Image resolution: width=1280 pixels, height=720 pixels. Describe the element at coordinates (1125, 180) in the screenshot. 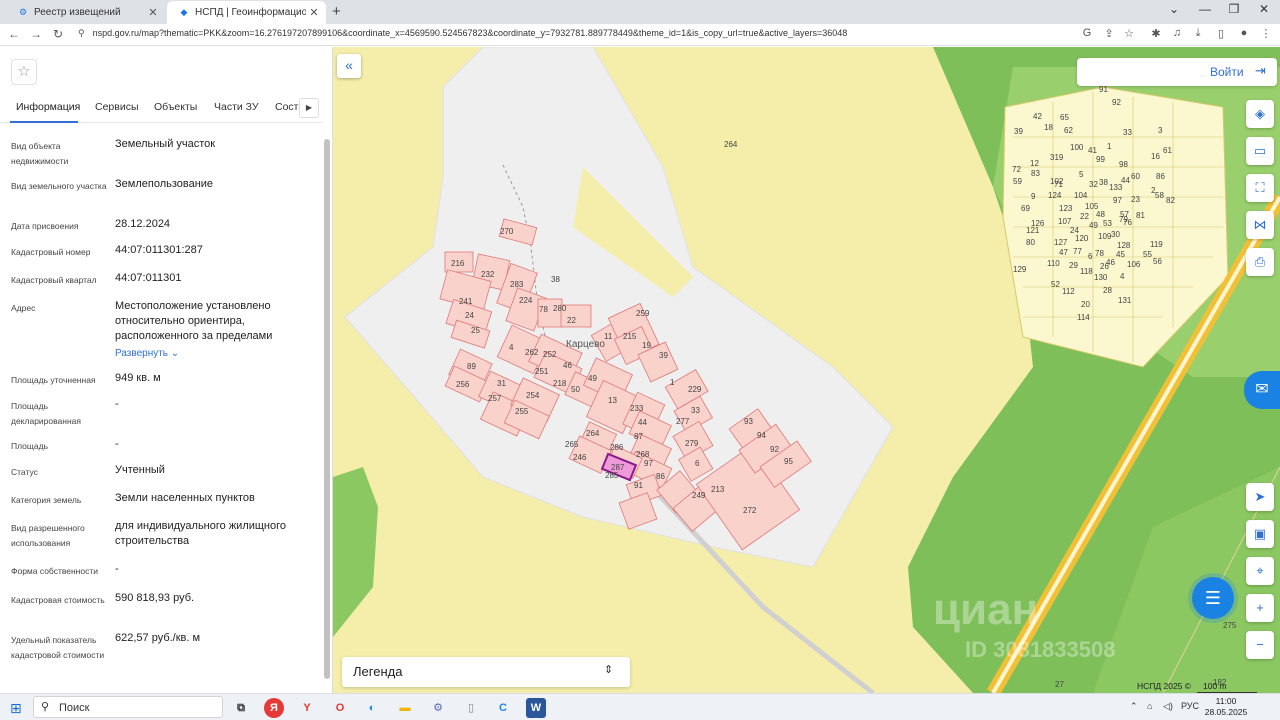

I see `parcel-number-label: 44` at that location.